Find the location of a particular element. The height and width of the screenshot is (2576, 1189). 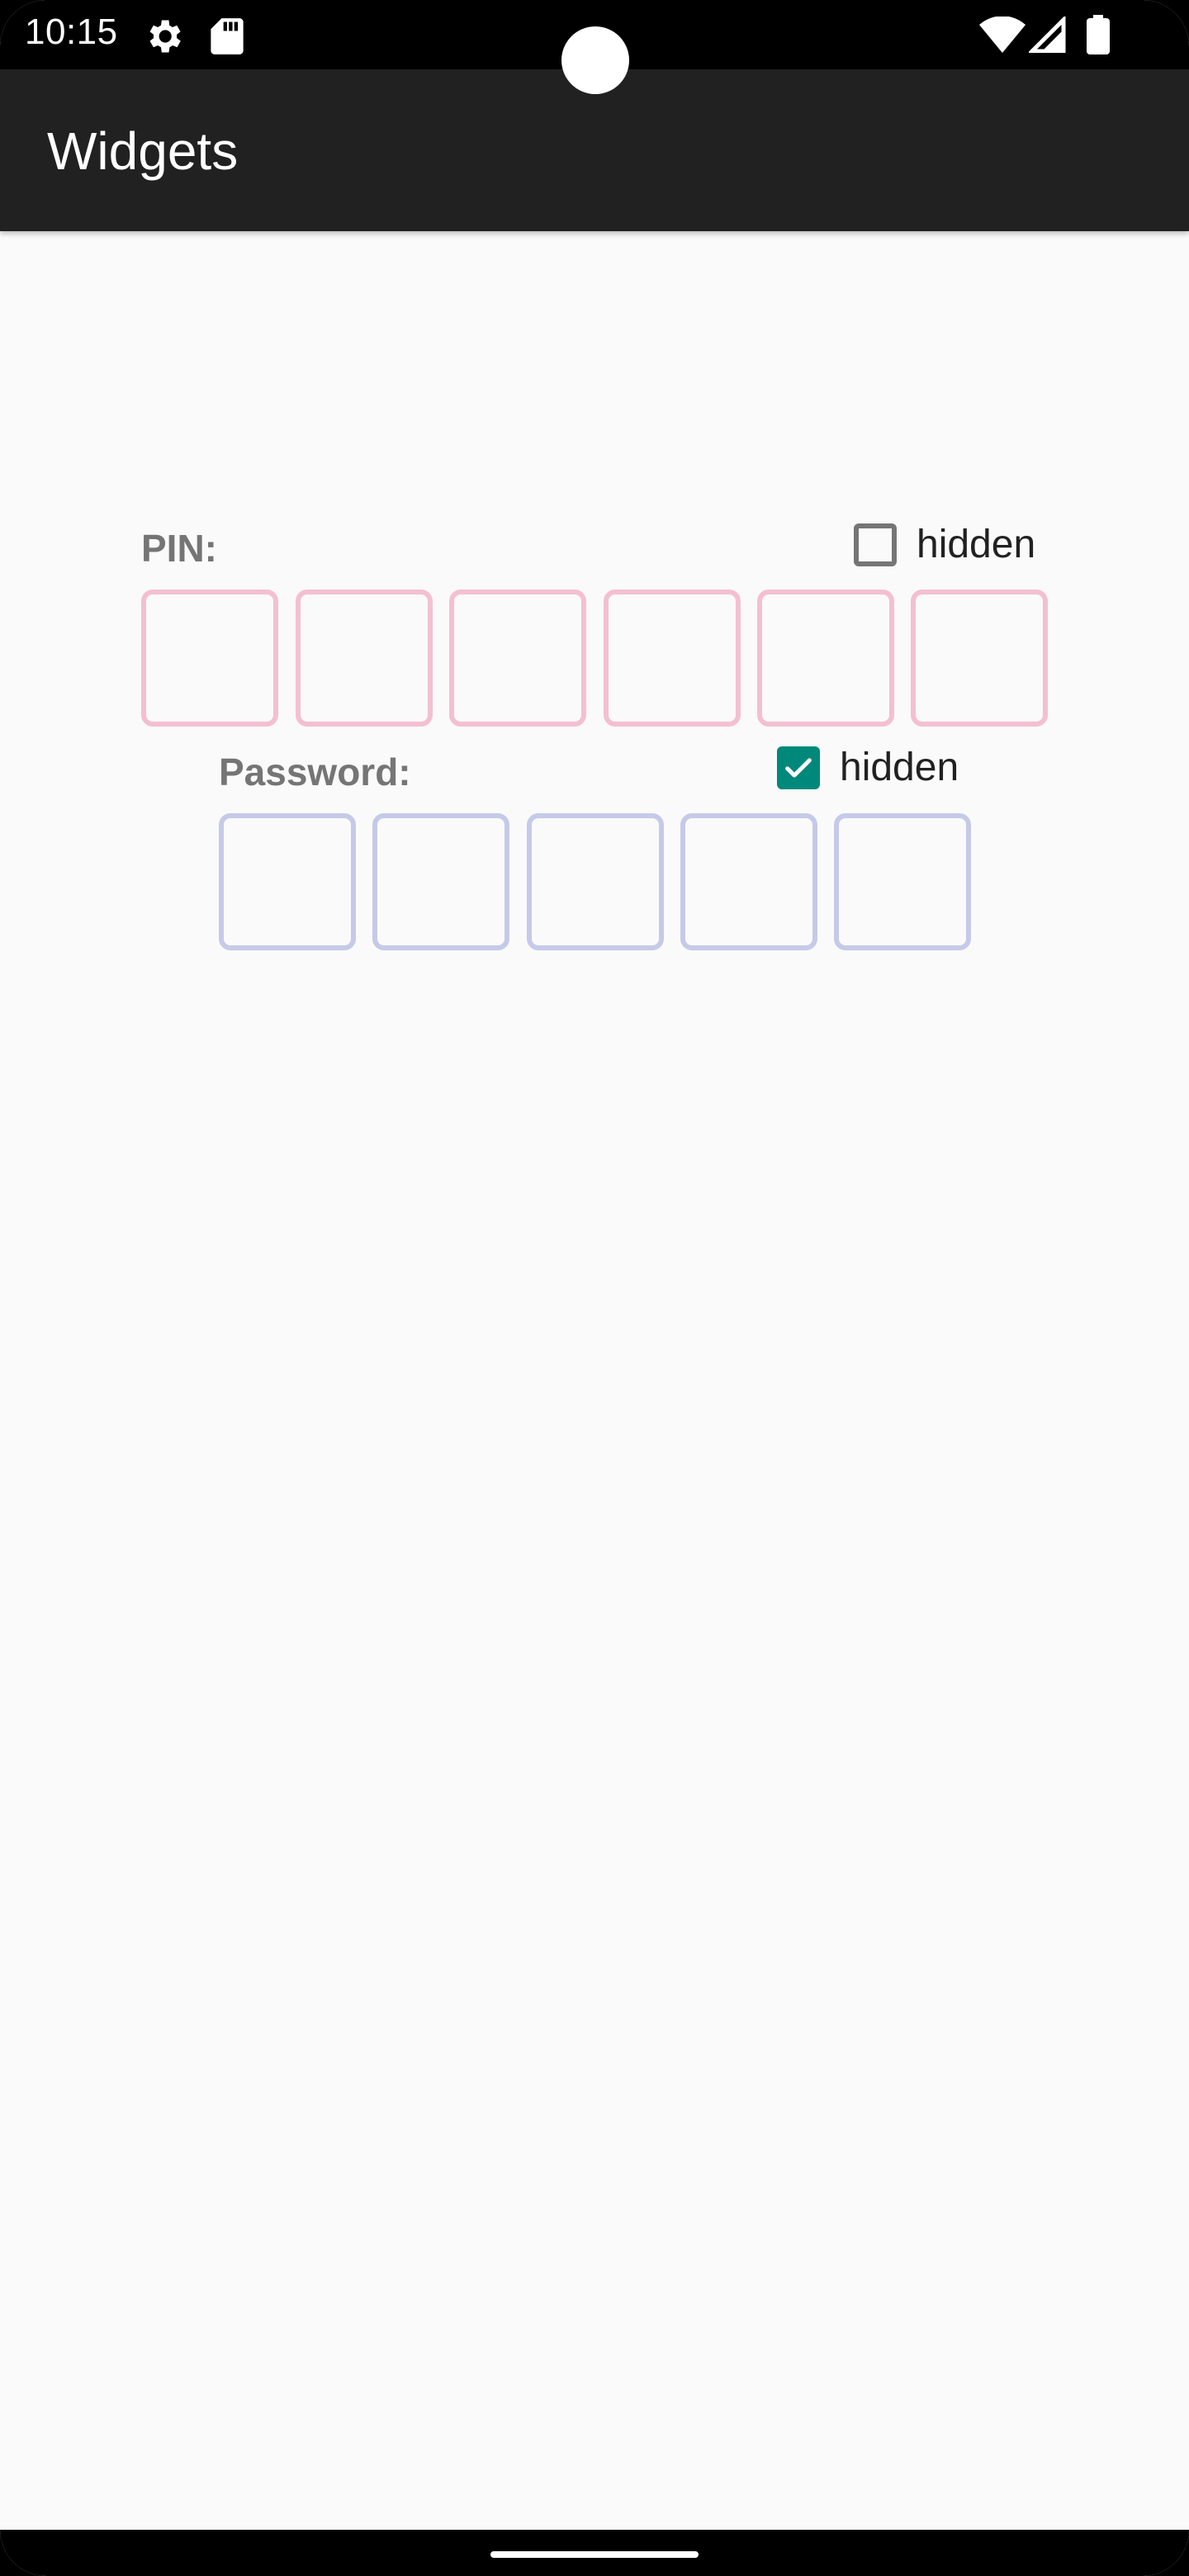

pin-digit-1-input is located at coordinates (209, 658).